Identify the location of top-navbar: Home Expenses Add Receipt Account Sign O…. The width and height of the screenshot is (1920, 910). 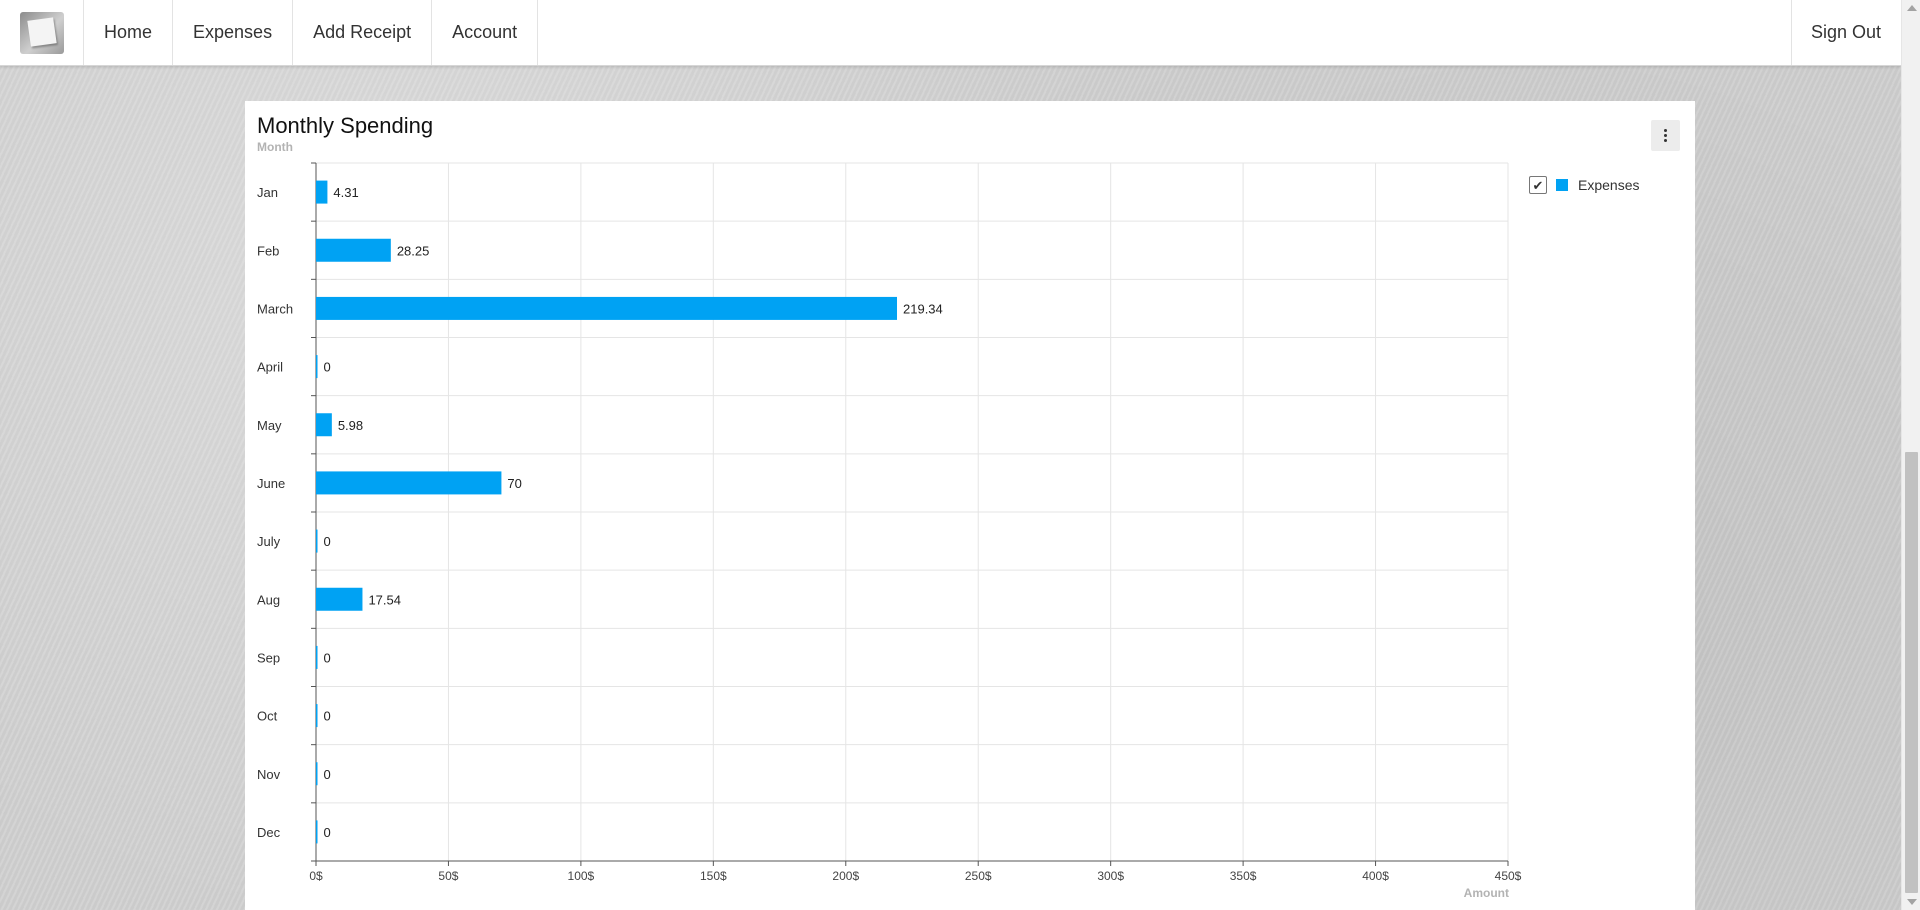
(950, 33).